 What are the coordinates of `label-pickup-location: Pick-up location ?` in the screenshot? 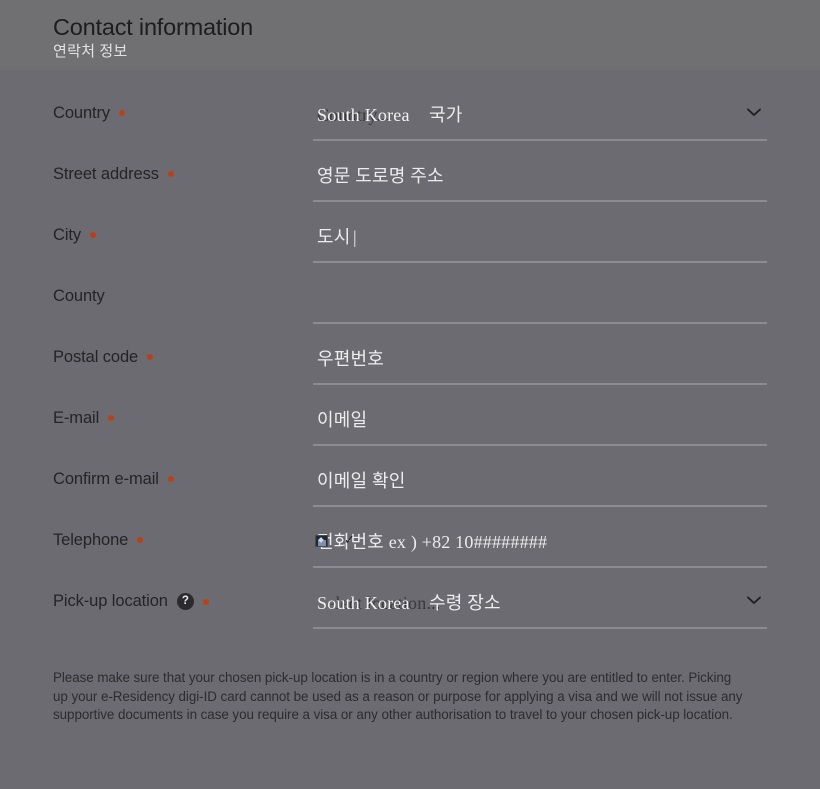 It's located at (183, 599).